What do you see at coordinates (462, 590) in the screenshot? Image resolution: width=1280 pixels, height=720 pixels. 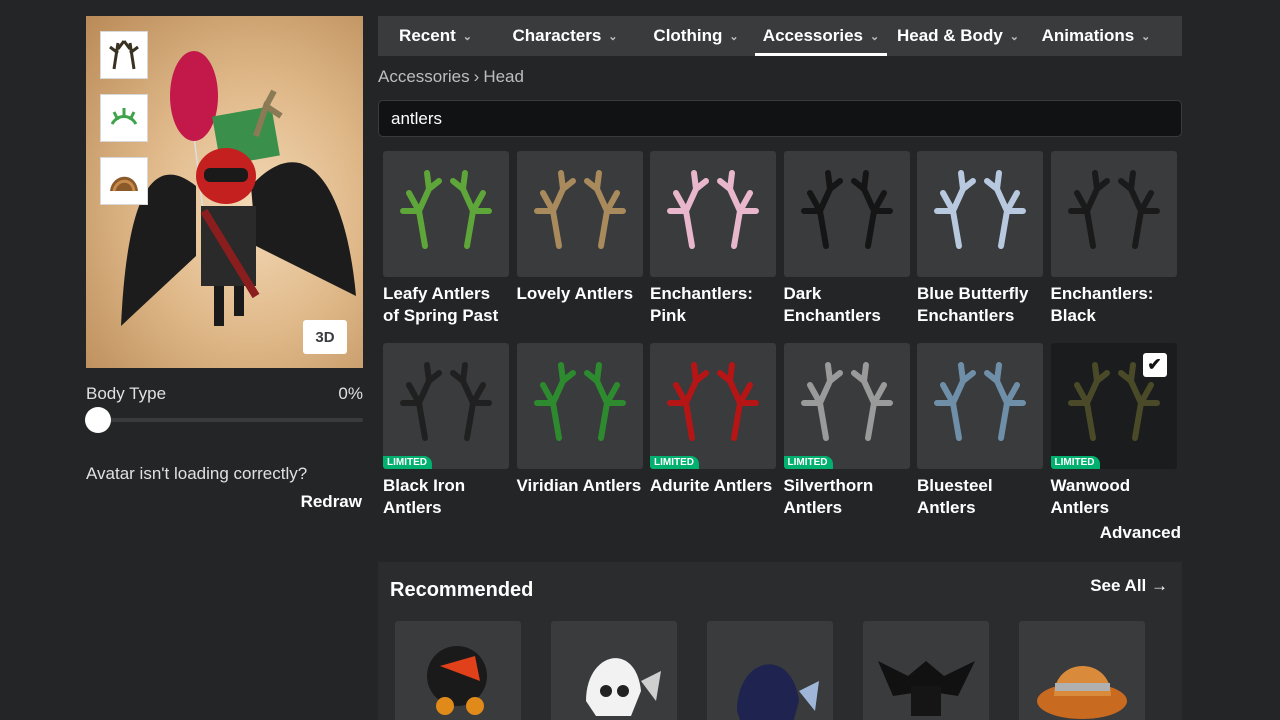 I see `recommended-title: Recommended` at bounding box center [462, 590].